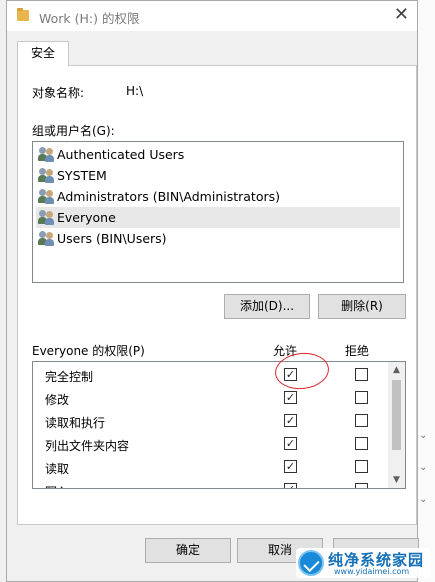 The image size is (435, 582). I want to click on list-item-users: Users (BIN\Users), so click(218, 238).